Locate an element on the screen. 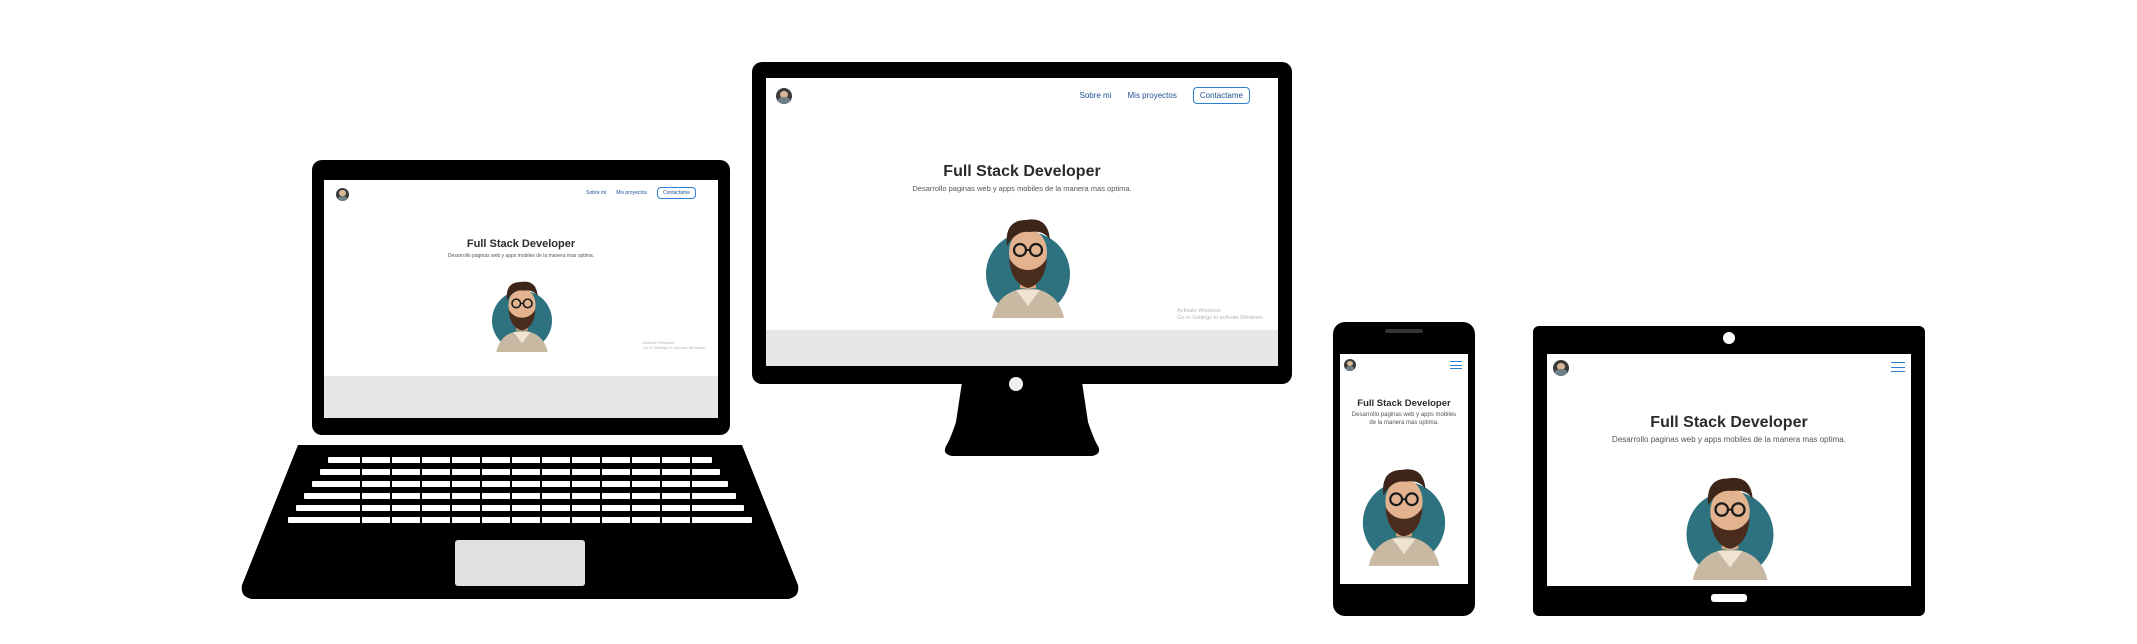  corner-watermark-line-1: Activate Windows is located at coordinates (1199, 311).